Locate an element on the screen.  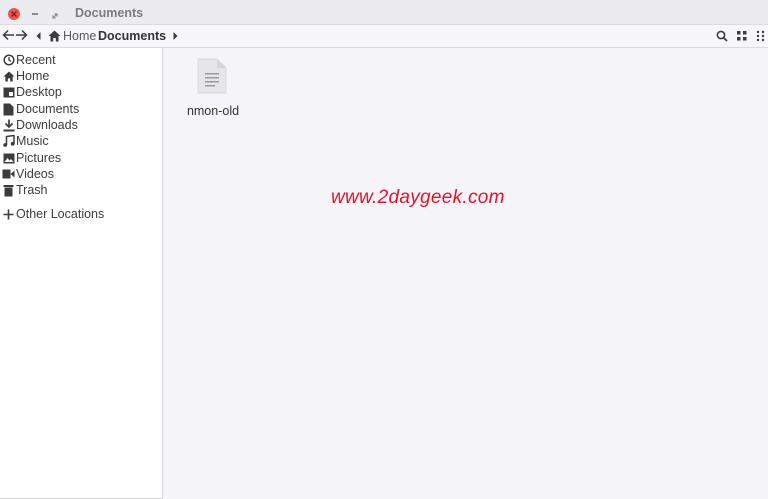
close-window-button is located at coordinates (14, 14).